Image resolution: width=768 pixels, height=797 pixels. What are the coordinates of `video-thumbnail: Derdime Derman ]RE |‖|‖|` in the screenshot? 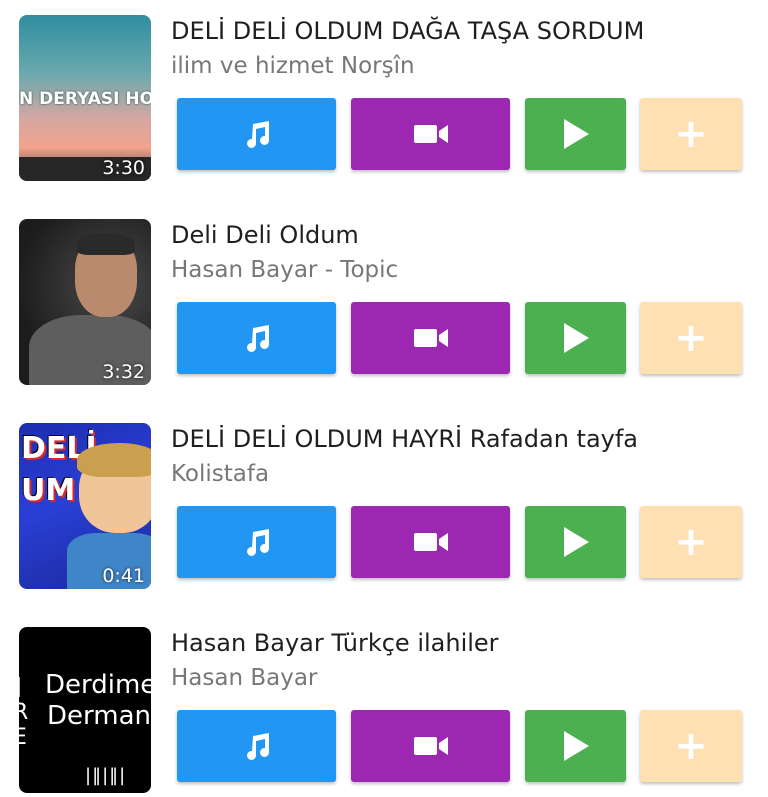 It's located at (85, 710).